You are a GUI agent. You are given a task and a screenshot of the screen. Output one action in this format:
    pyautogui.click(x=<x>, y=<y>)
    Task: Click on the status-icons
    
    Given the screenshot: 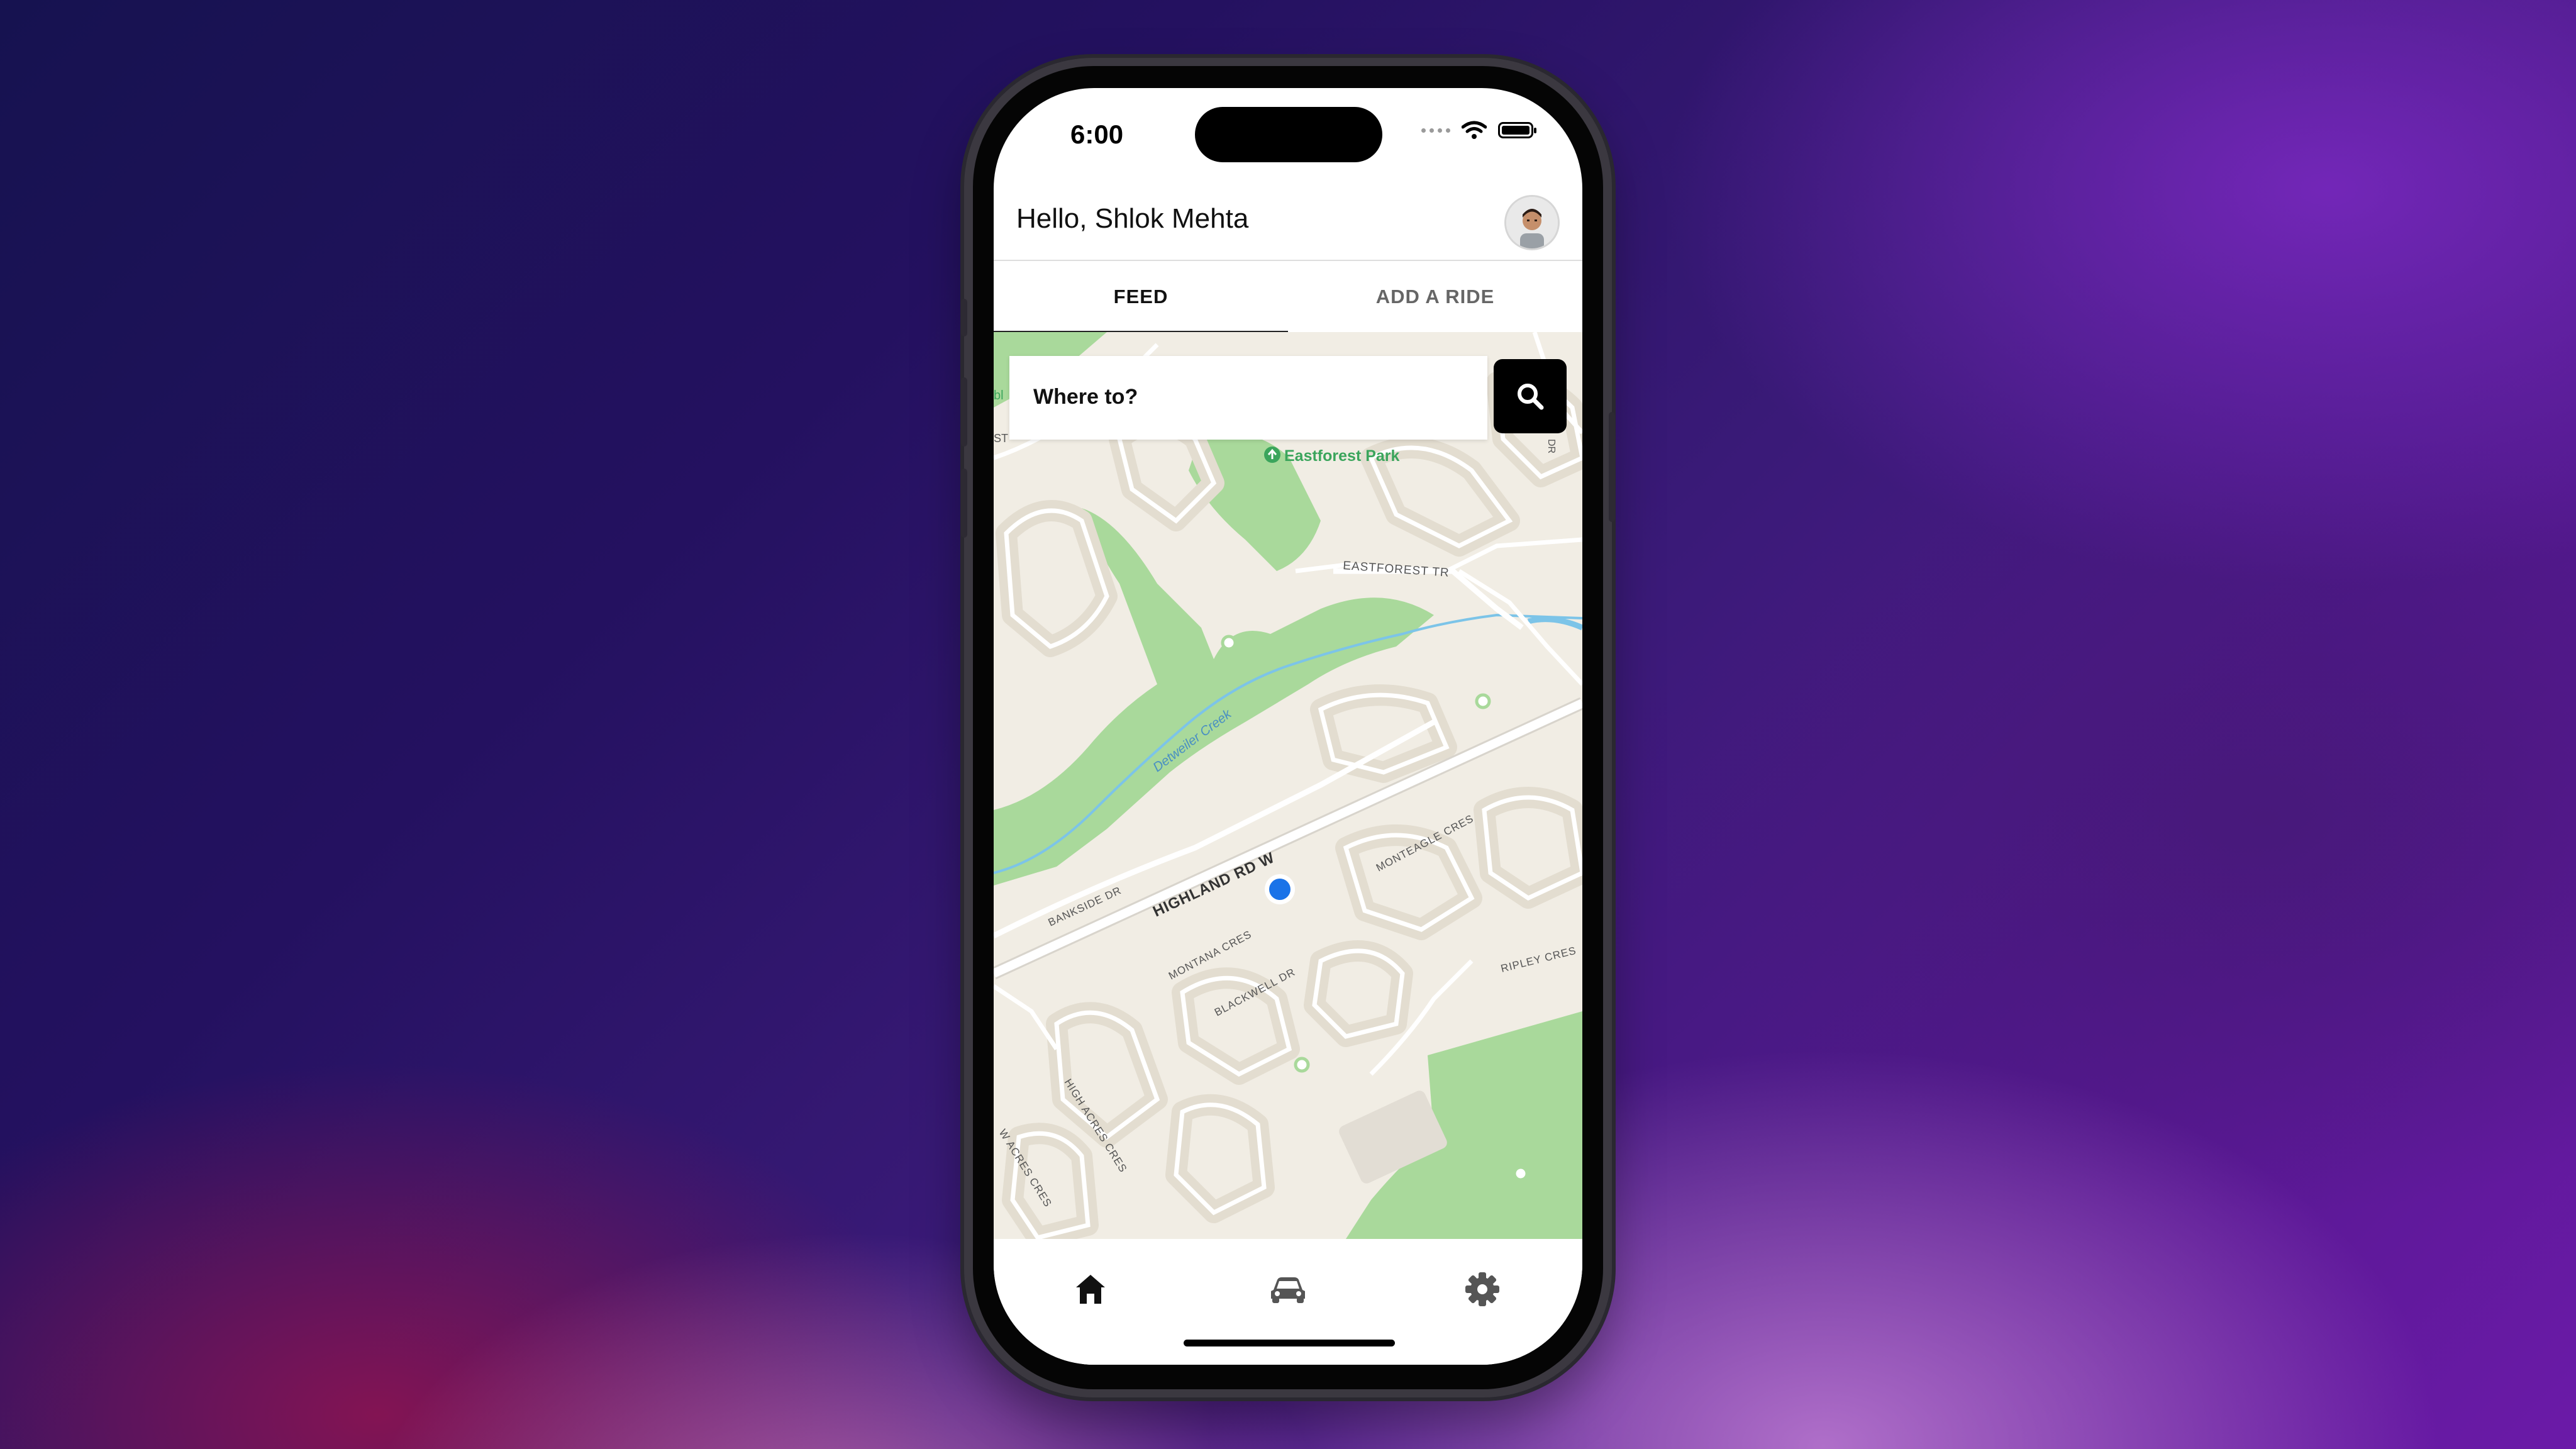 What is the action you would take?
    pyautogui.click(x=1478, y=130)
    